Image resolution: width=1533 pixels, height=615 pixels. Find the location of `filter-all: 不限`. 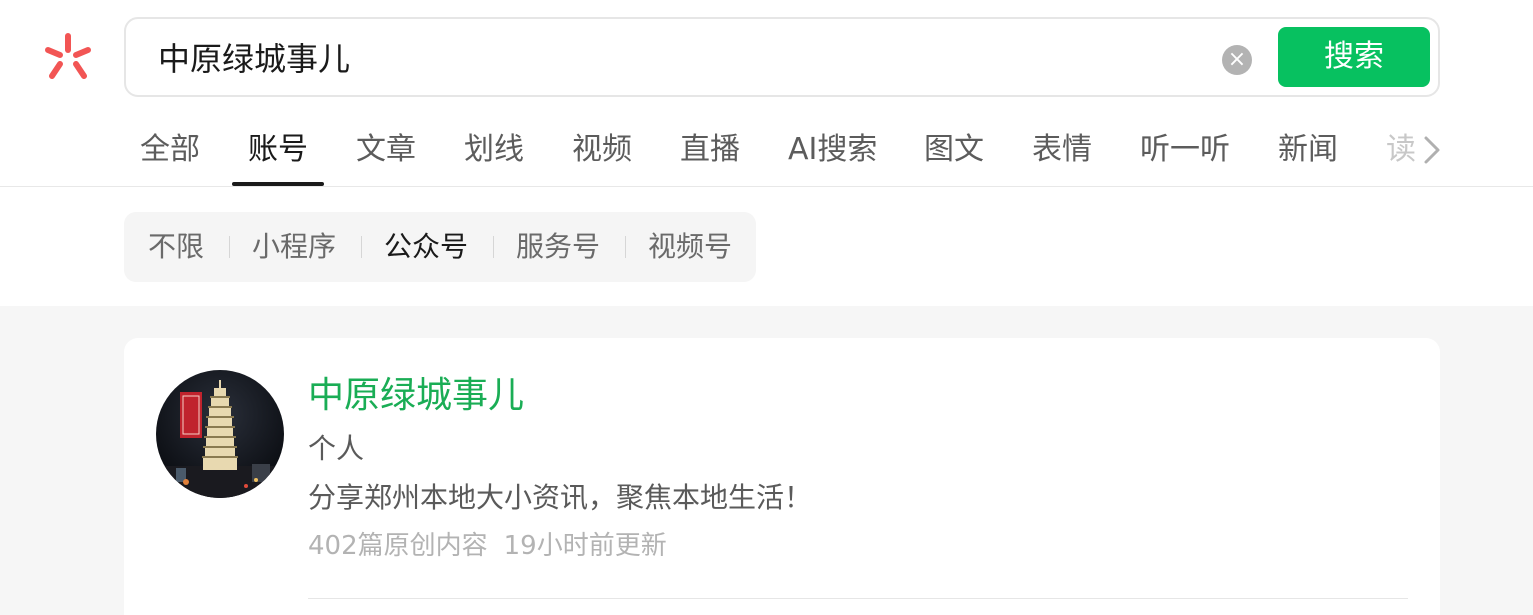

filter-all: 不限 is located at coordinates (176, 247).